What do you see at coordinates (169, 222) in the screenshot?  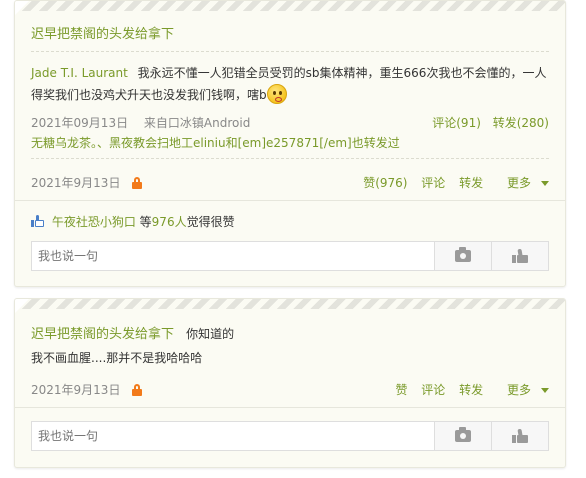 I see `likes-count-link: 976人` at bounding box center [169, 222].